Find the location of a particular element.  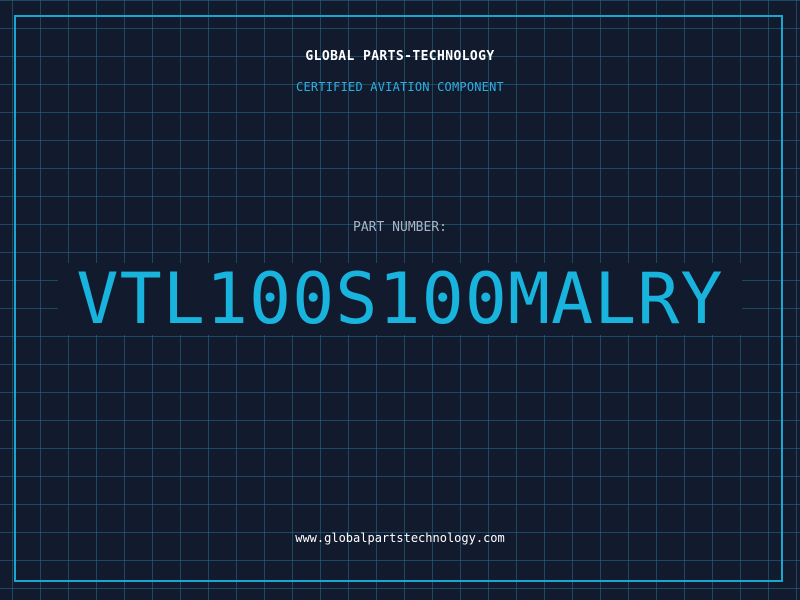

part-number-value: VTL100S100MALRY is located at coordinates (400, 299).